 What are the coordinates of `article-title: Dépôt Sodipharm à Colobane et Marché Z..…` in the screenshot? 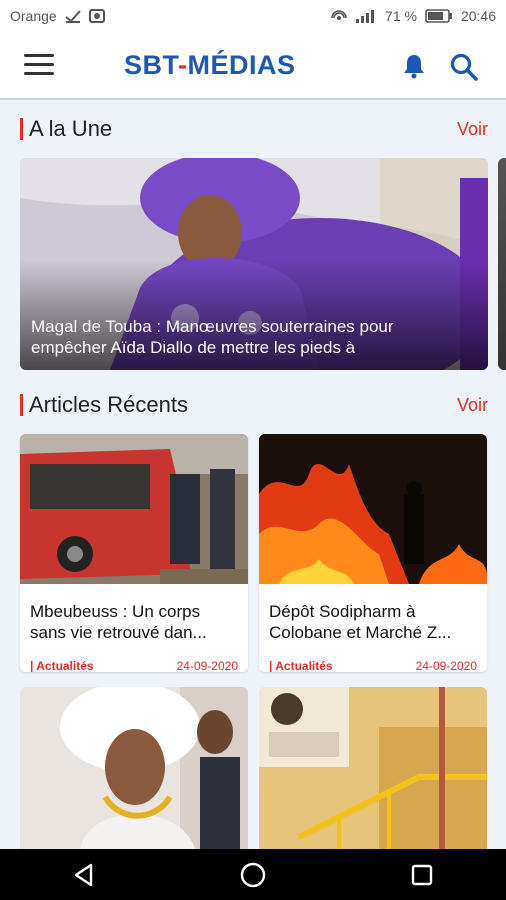 It's located at (360, 622).